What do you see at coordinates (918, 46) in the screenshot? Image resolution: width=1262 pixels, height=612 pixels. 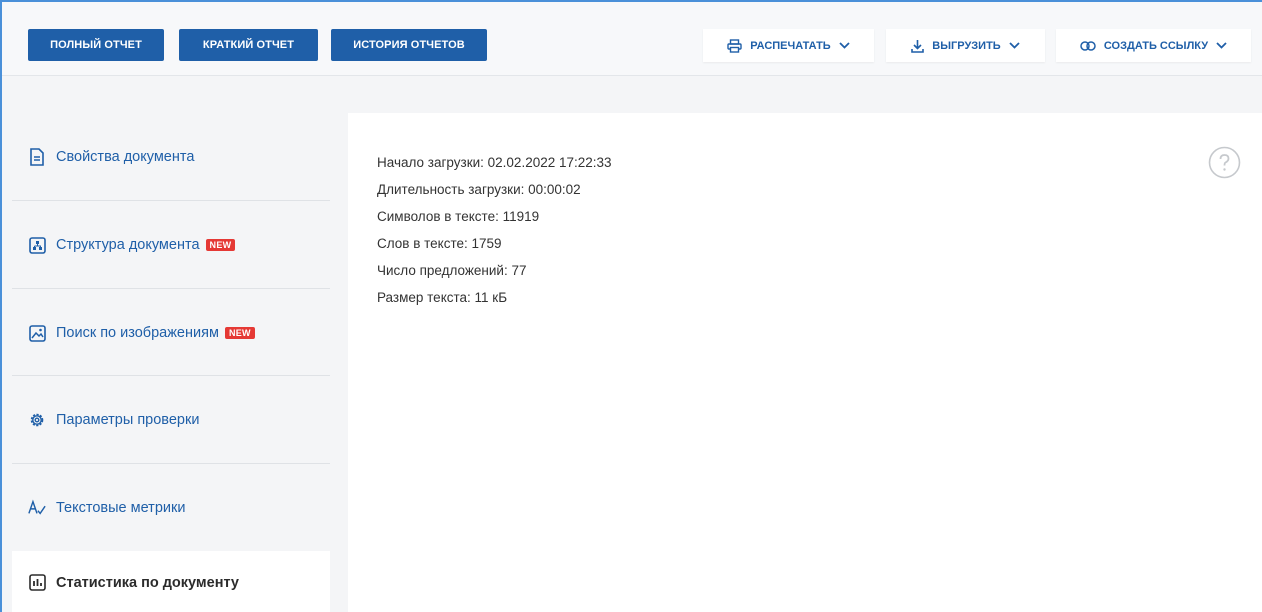 I see `download-icon` at bounding box center [918, 46].